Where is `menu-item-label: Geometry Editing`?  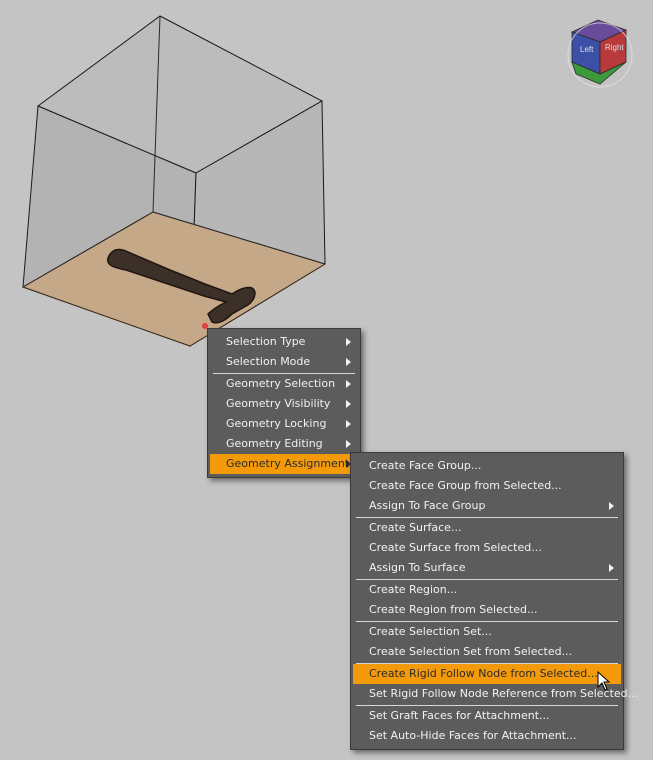
menu-item-label: Geometry Editing is located at coordinates (274, 443).